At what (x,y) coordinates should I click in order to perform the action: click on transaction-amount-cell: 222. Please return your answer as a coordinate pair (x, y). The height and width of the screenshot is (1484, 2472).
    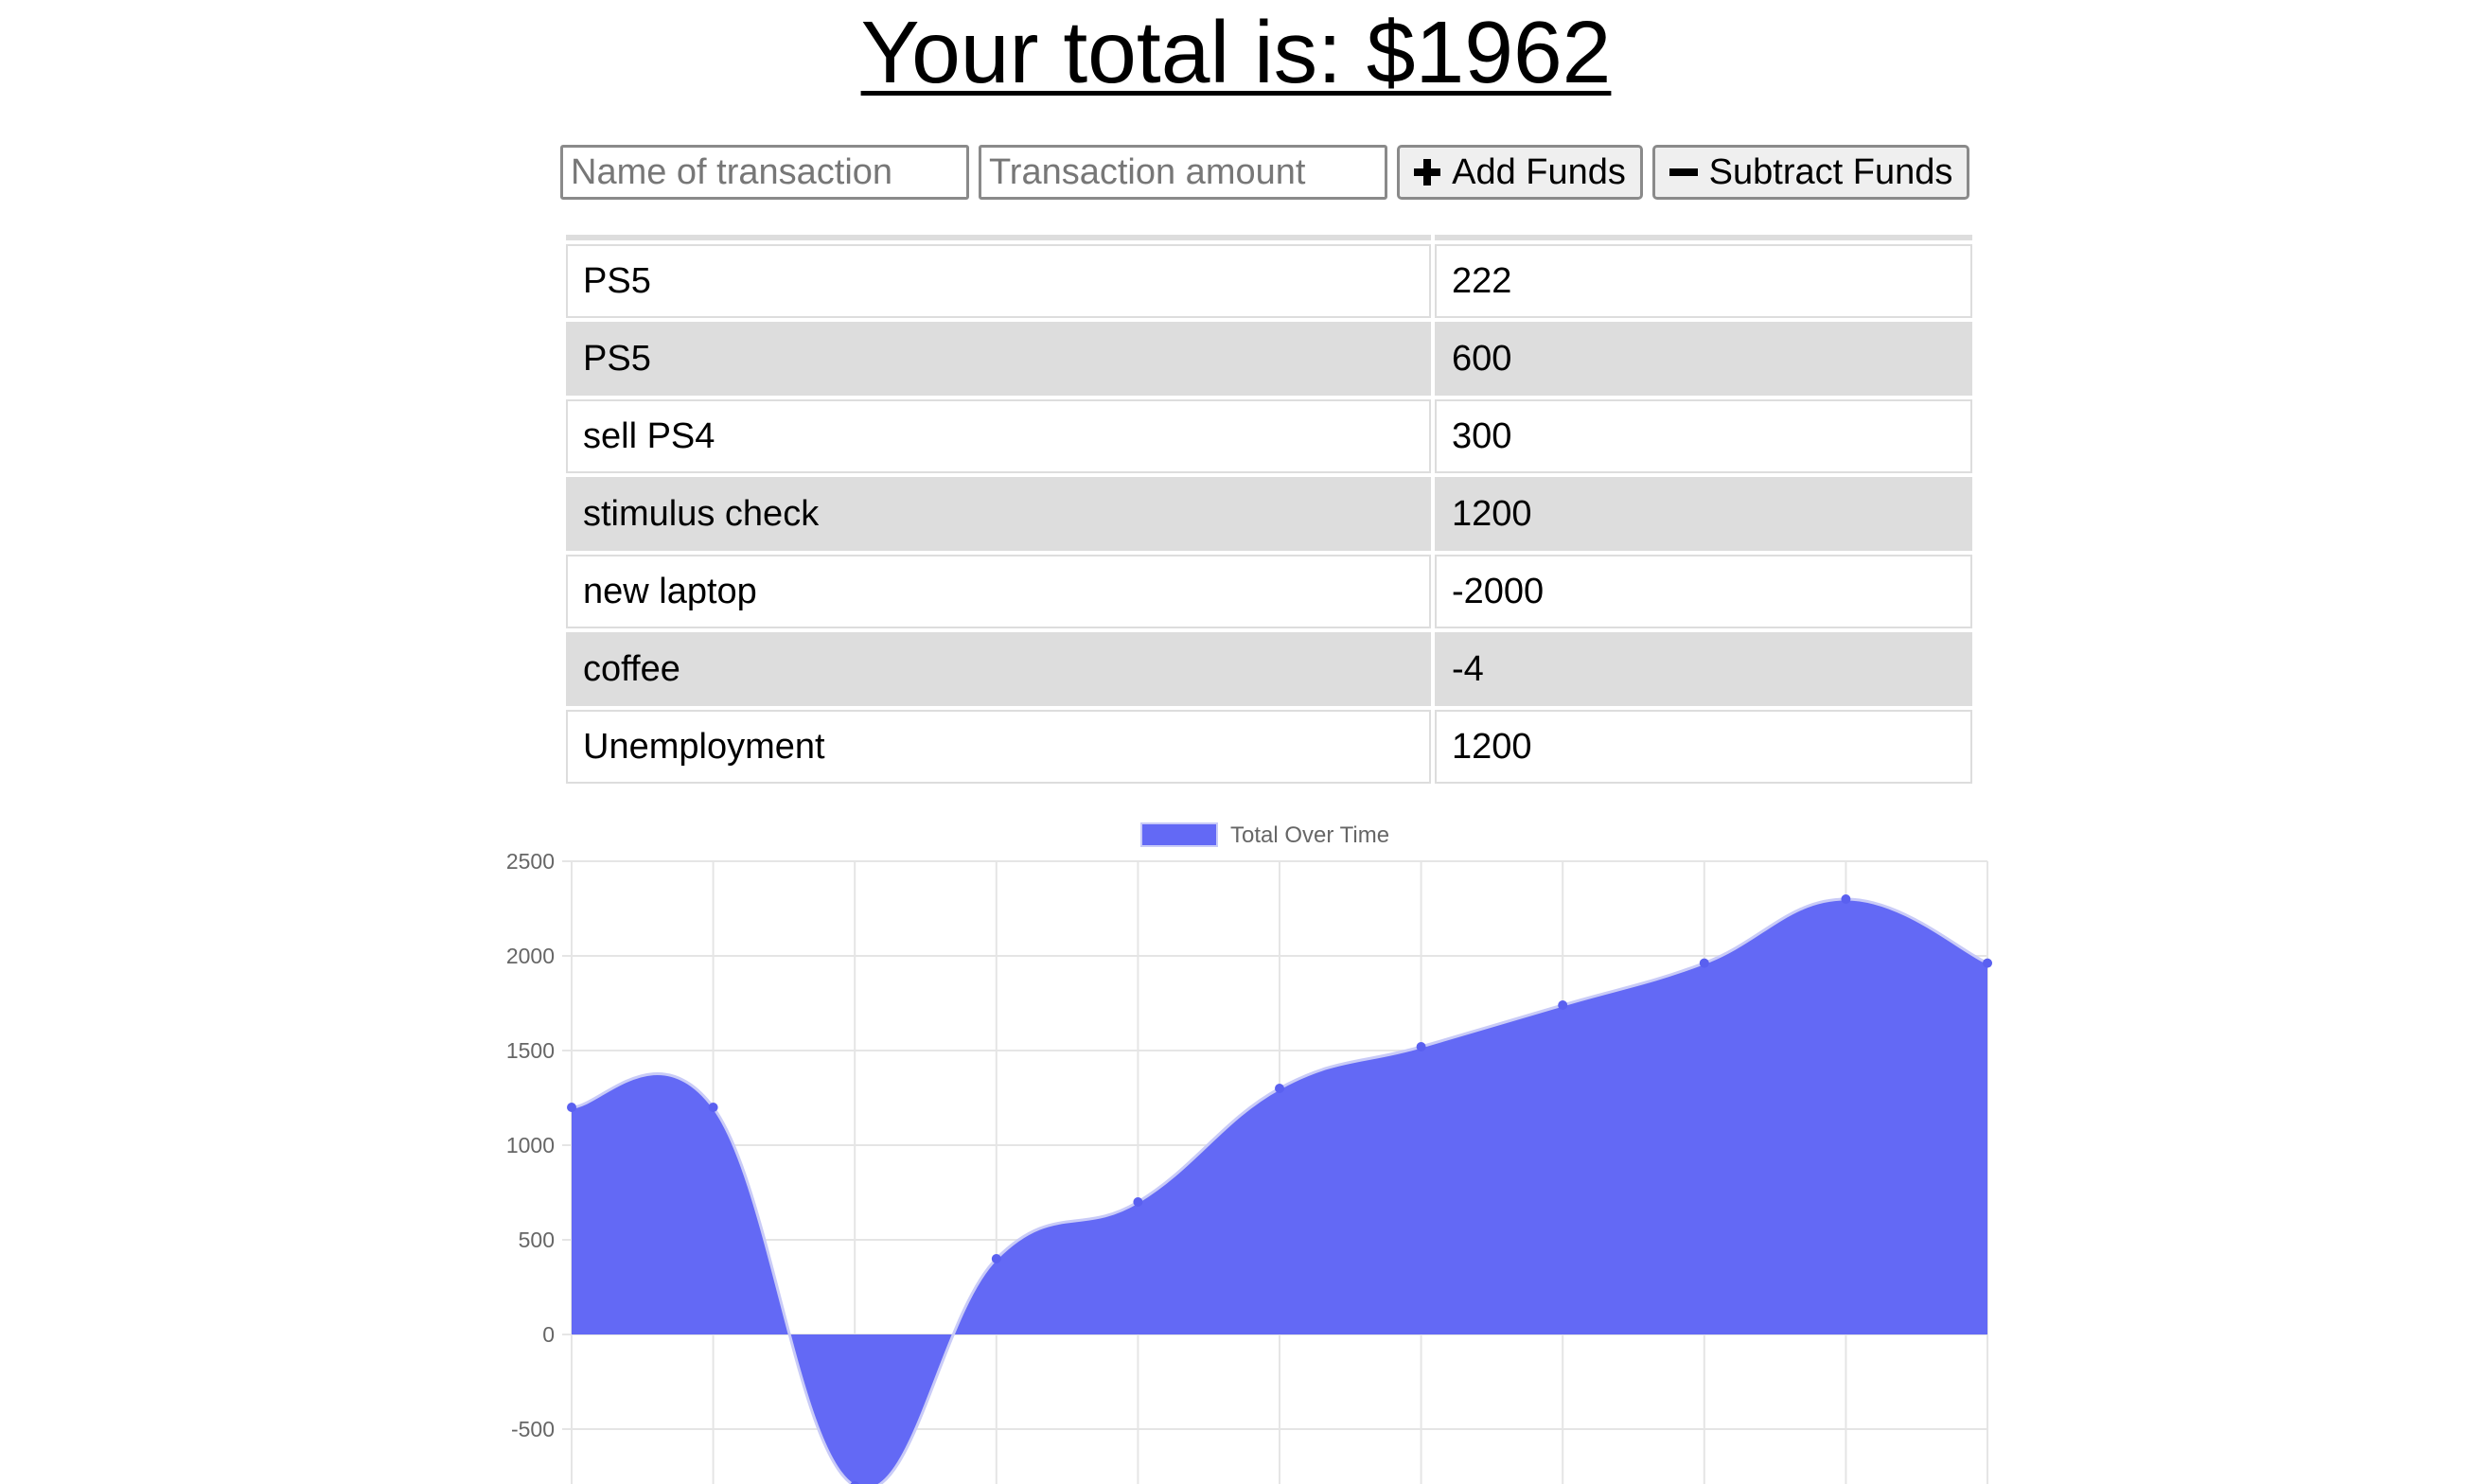
    Looking at the image, I should click on (1703, 281).